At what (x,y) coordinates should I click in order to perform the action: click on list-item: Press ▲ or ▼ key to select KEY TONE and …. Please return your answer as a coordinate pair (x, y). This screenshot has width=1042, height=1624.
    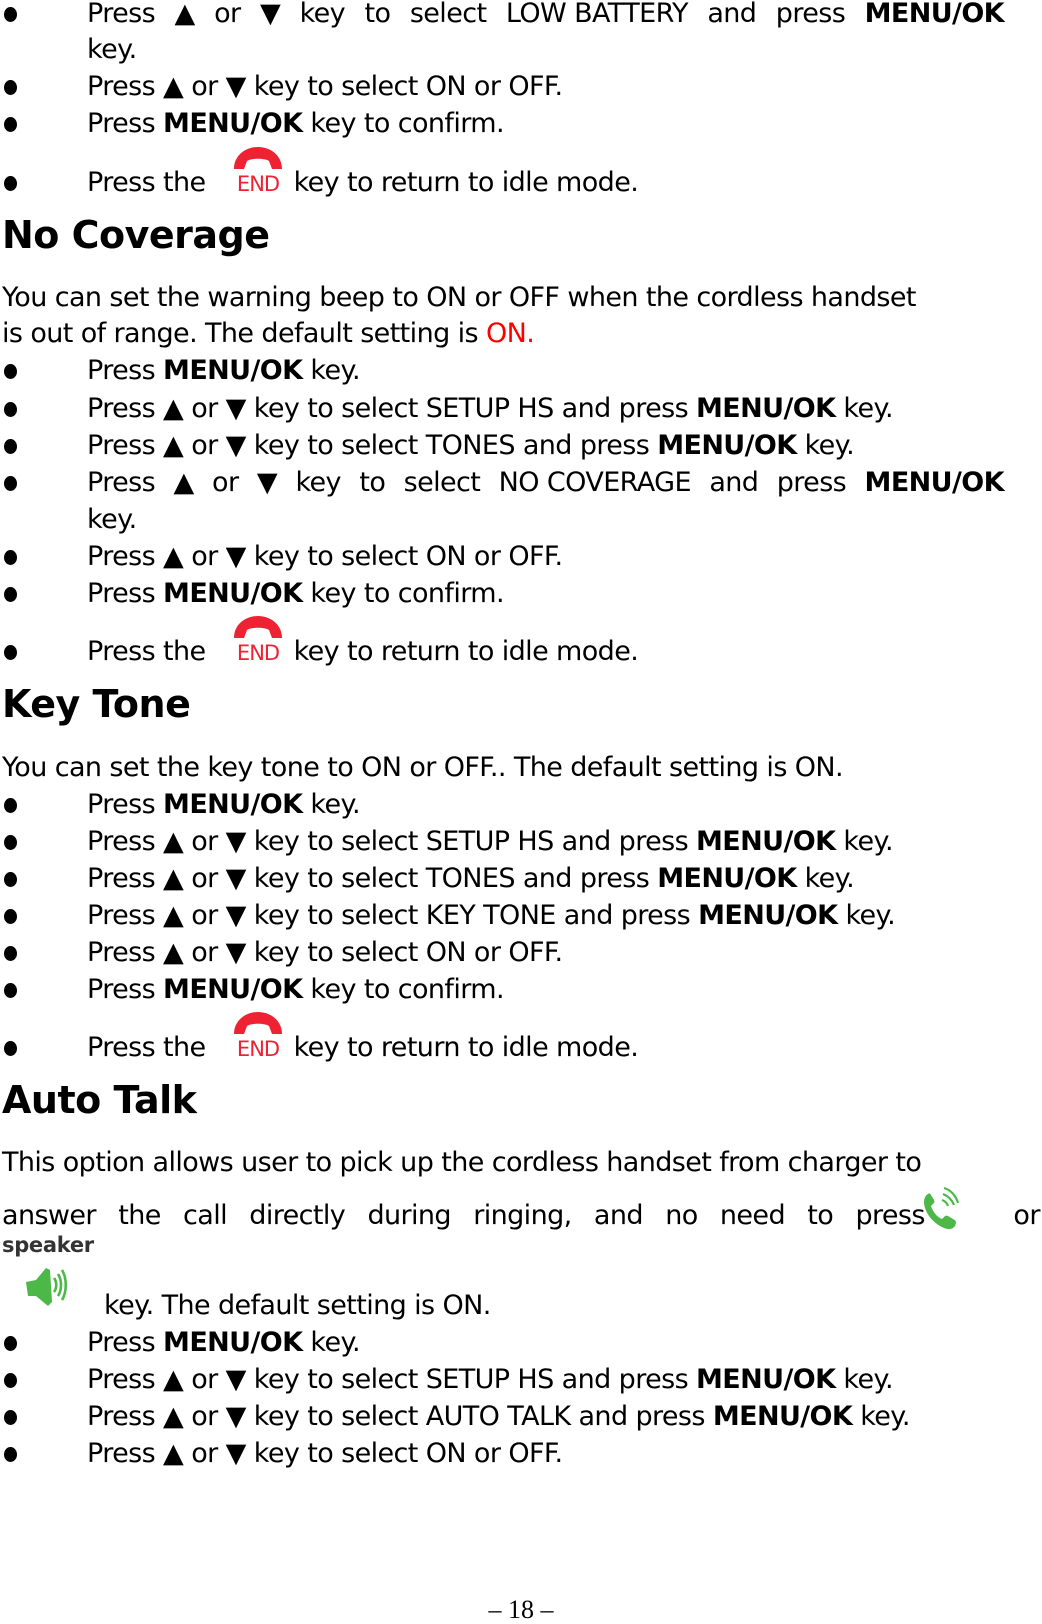
    Looking at the image, I should click on (521, 916).